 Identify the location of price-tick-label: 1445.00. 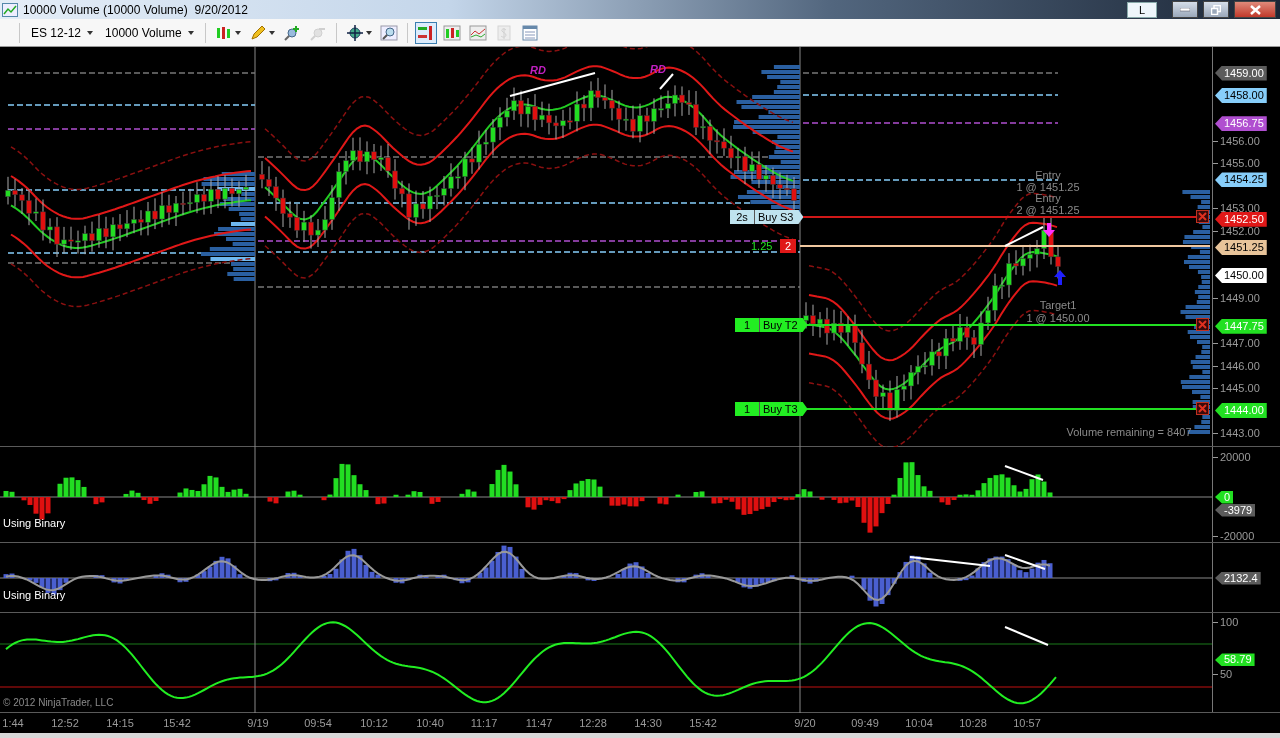
(1240, 388).